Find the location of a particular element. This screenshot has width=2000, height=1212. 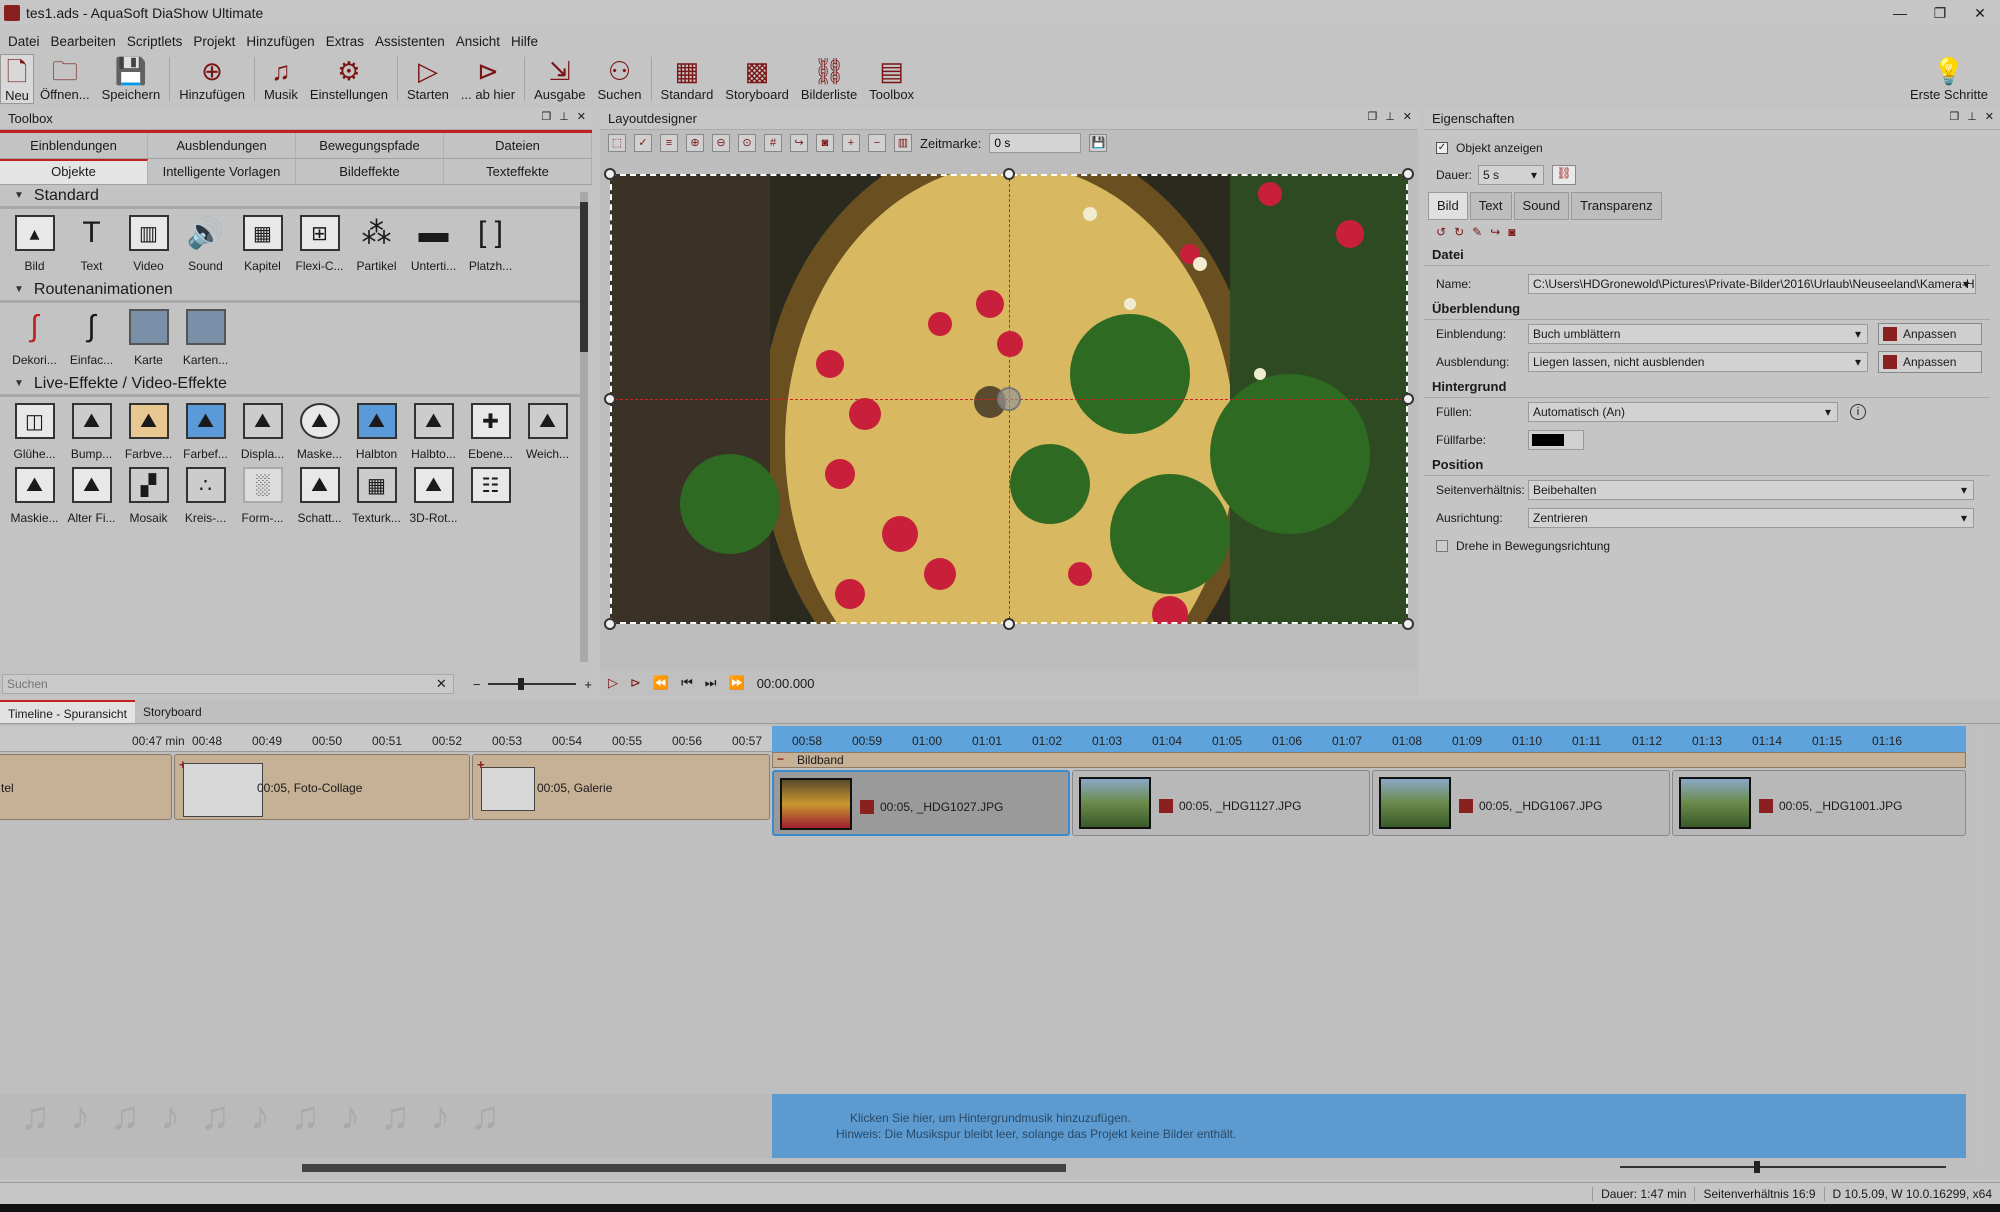

check-tool-icon: ✓ is located at coordinates (643, 143).